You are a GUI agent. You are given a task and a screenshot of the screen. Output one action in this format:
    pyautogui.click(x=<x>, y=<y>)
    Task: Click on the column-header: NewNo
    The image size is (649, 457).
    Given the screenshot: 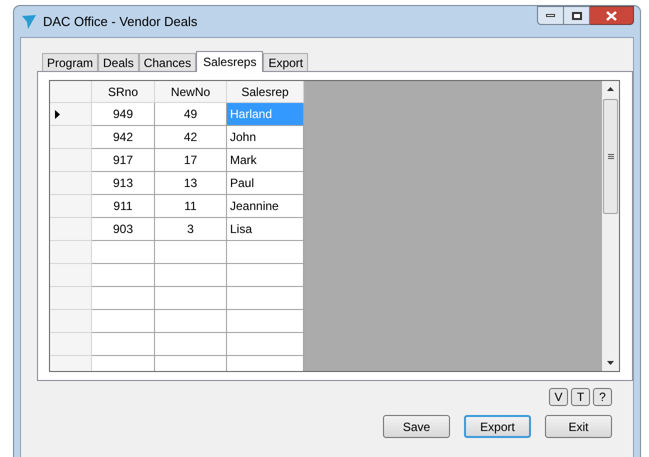 What is the action you would take?
    pyautogui.click(x=191, y=92)
    